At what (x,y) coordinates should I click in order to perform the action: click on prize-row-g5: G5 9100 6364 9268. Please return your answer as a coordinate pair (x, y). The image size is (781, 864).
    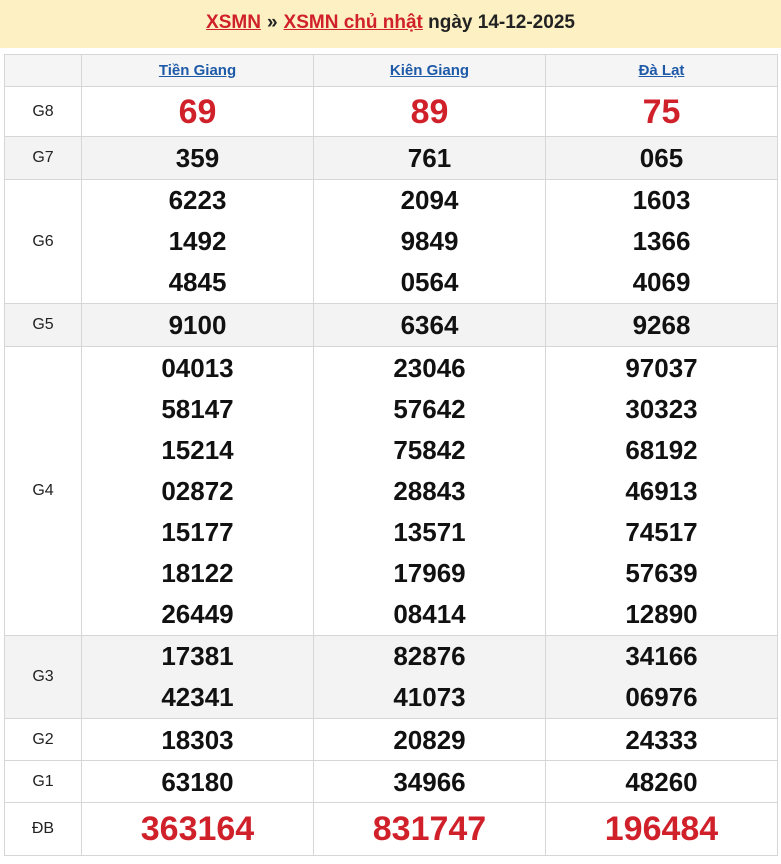
    Looking at the image, I should click on (391, 325).